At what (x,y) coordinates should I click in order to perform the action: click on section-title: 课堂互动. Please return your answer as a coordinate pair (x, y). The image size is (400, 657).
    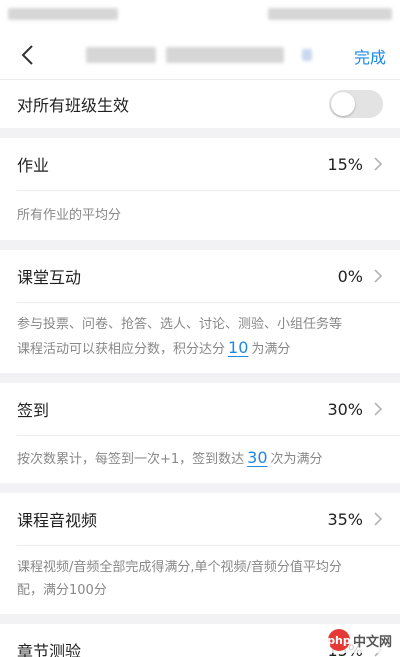
    Looking at the image, I should click on (49, 277).